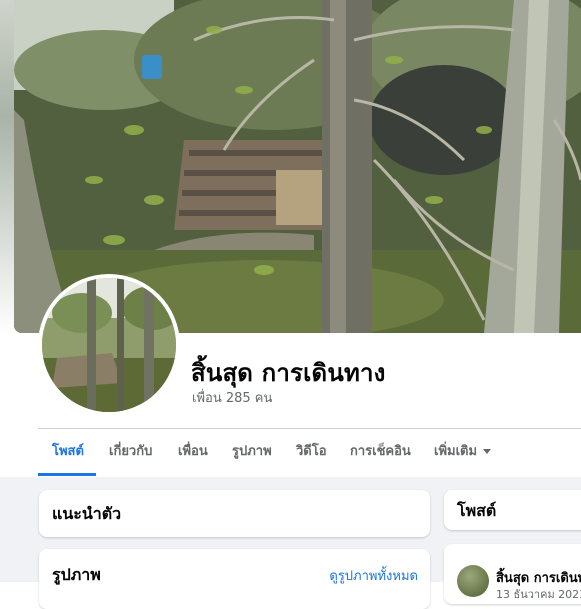 The width and height of the screenshot is (581, 609). What do you see at coordinates (7, 167) in the screenshot?
I see `cover-edge` at bounding box center [7, 167].